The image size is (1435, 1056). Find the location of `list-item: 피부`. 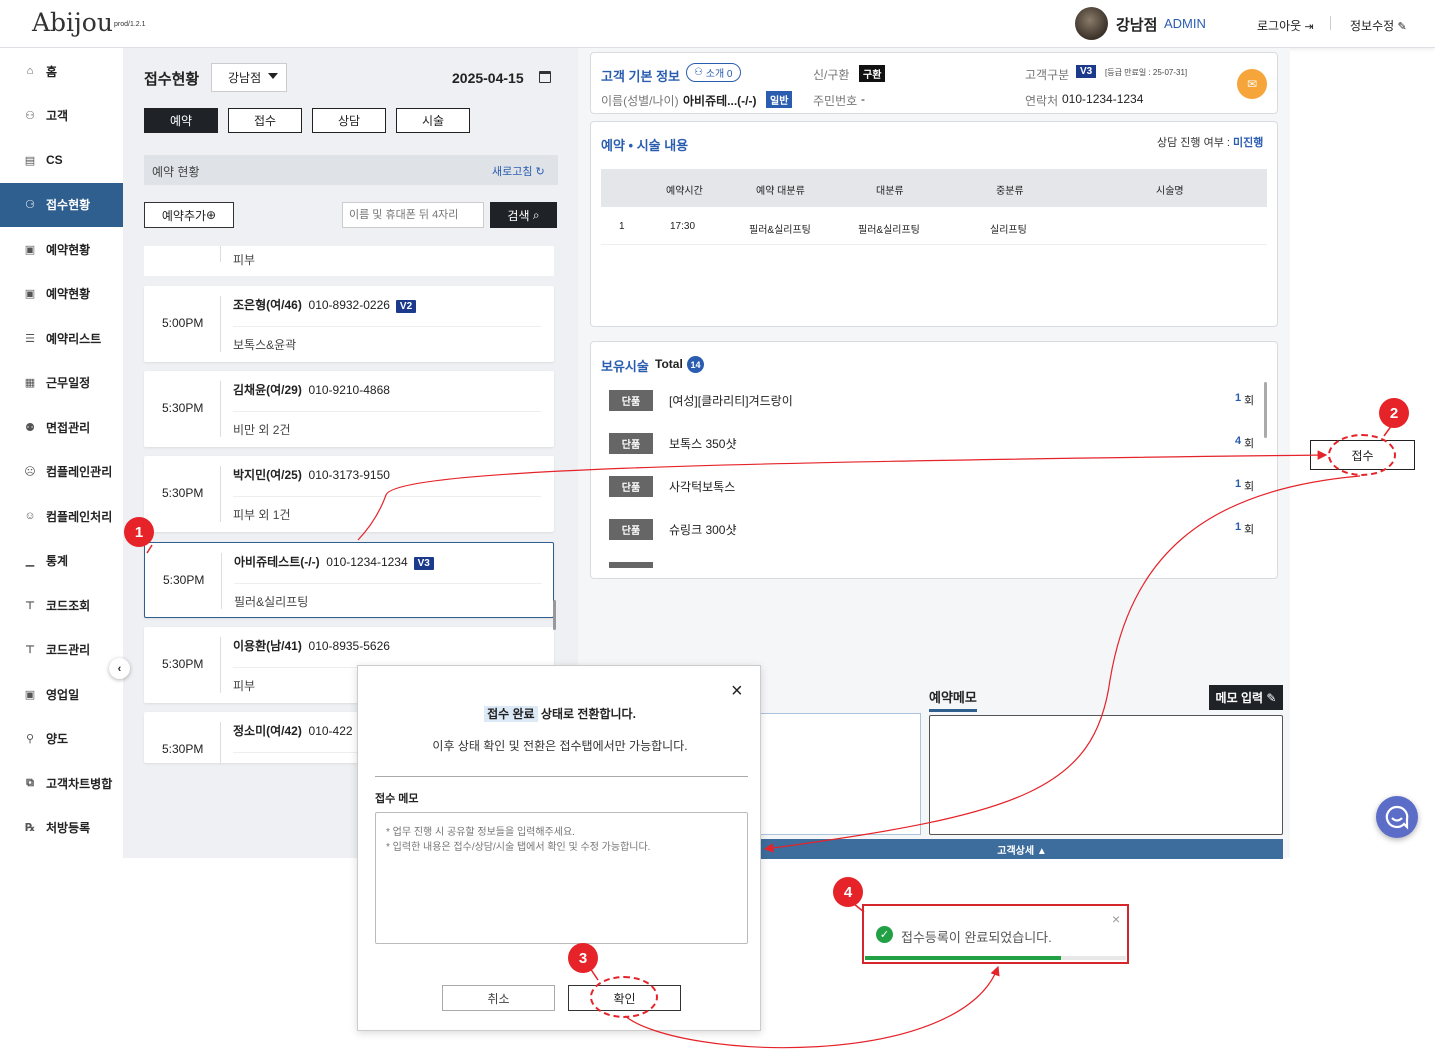

list-item: 피부 is located at coordinates (349, 261).